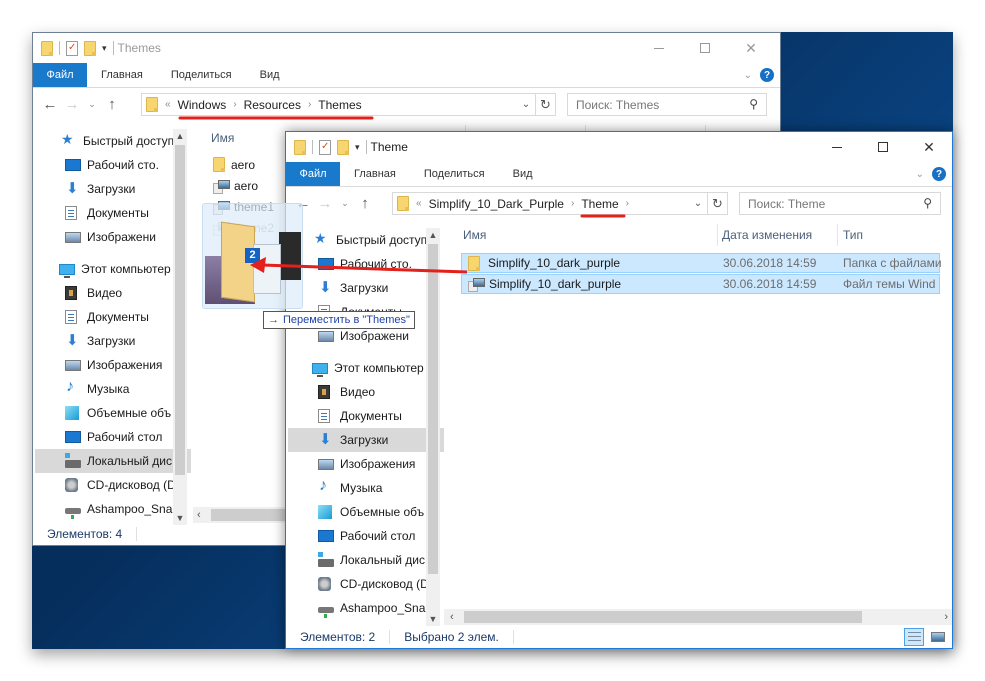  What do you see at coordinates (339, 105) in the screenshot?
I see `breadcrumb-themes: Themes` at bounding box center [339, 105].